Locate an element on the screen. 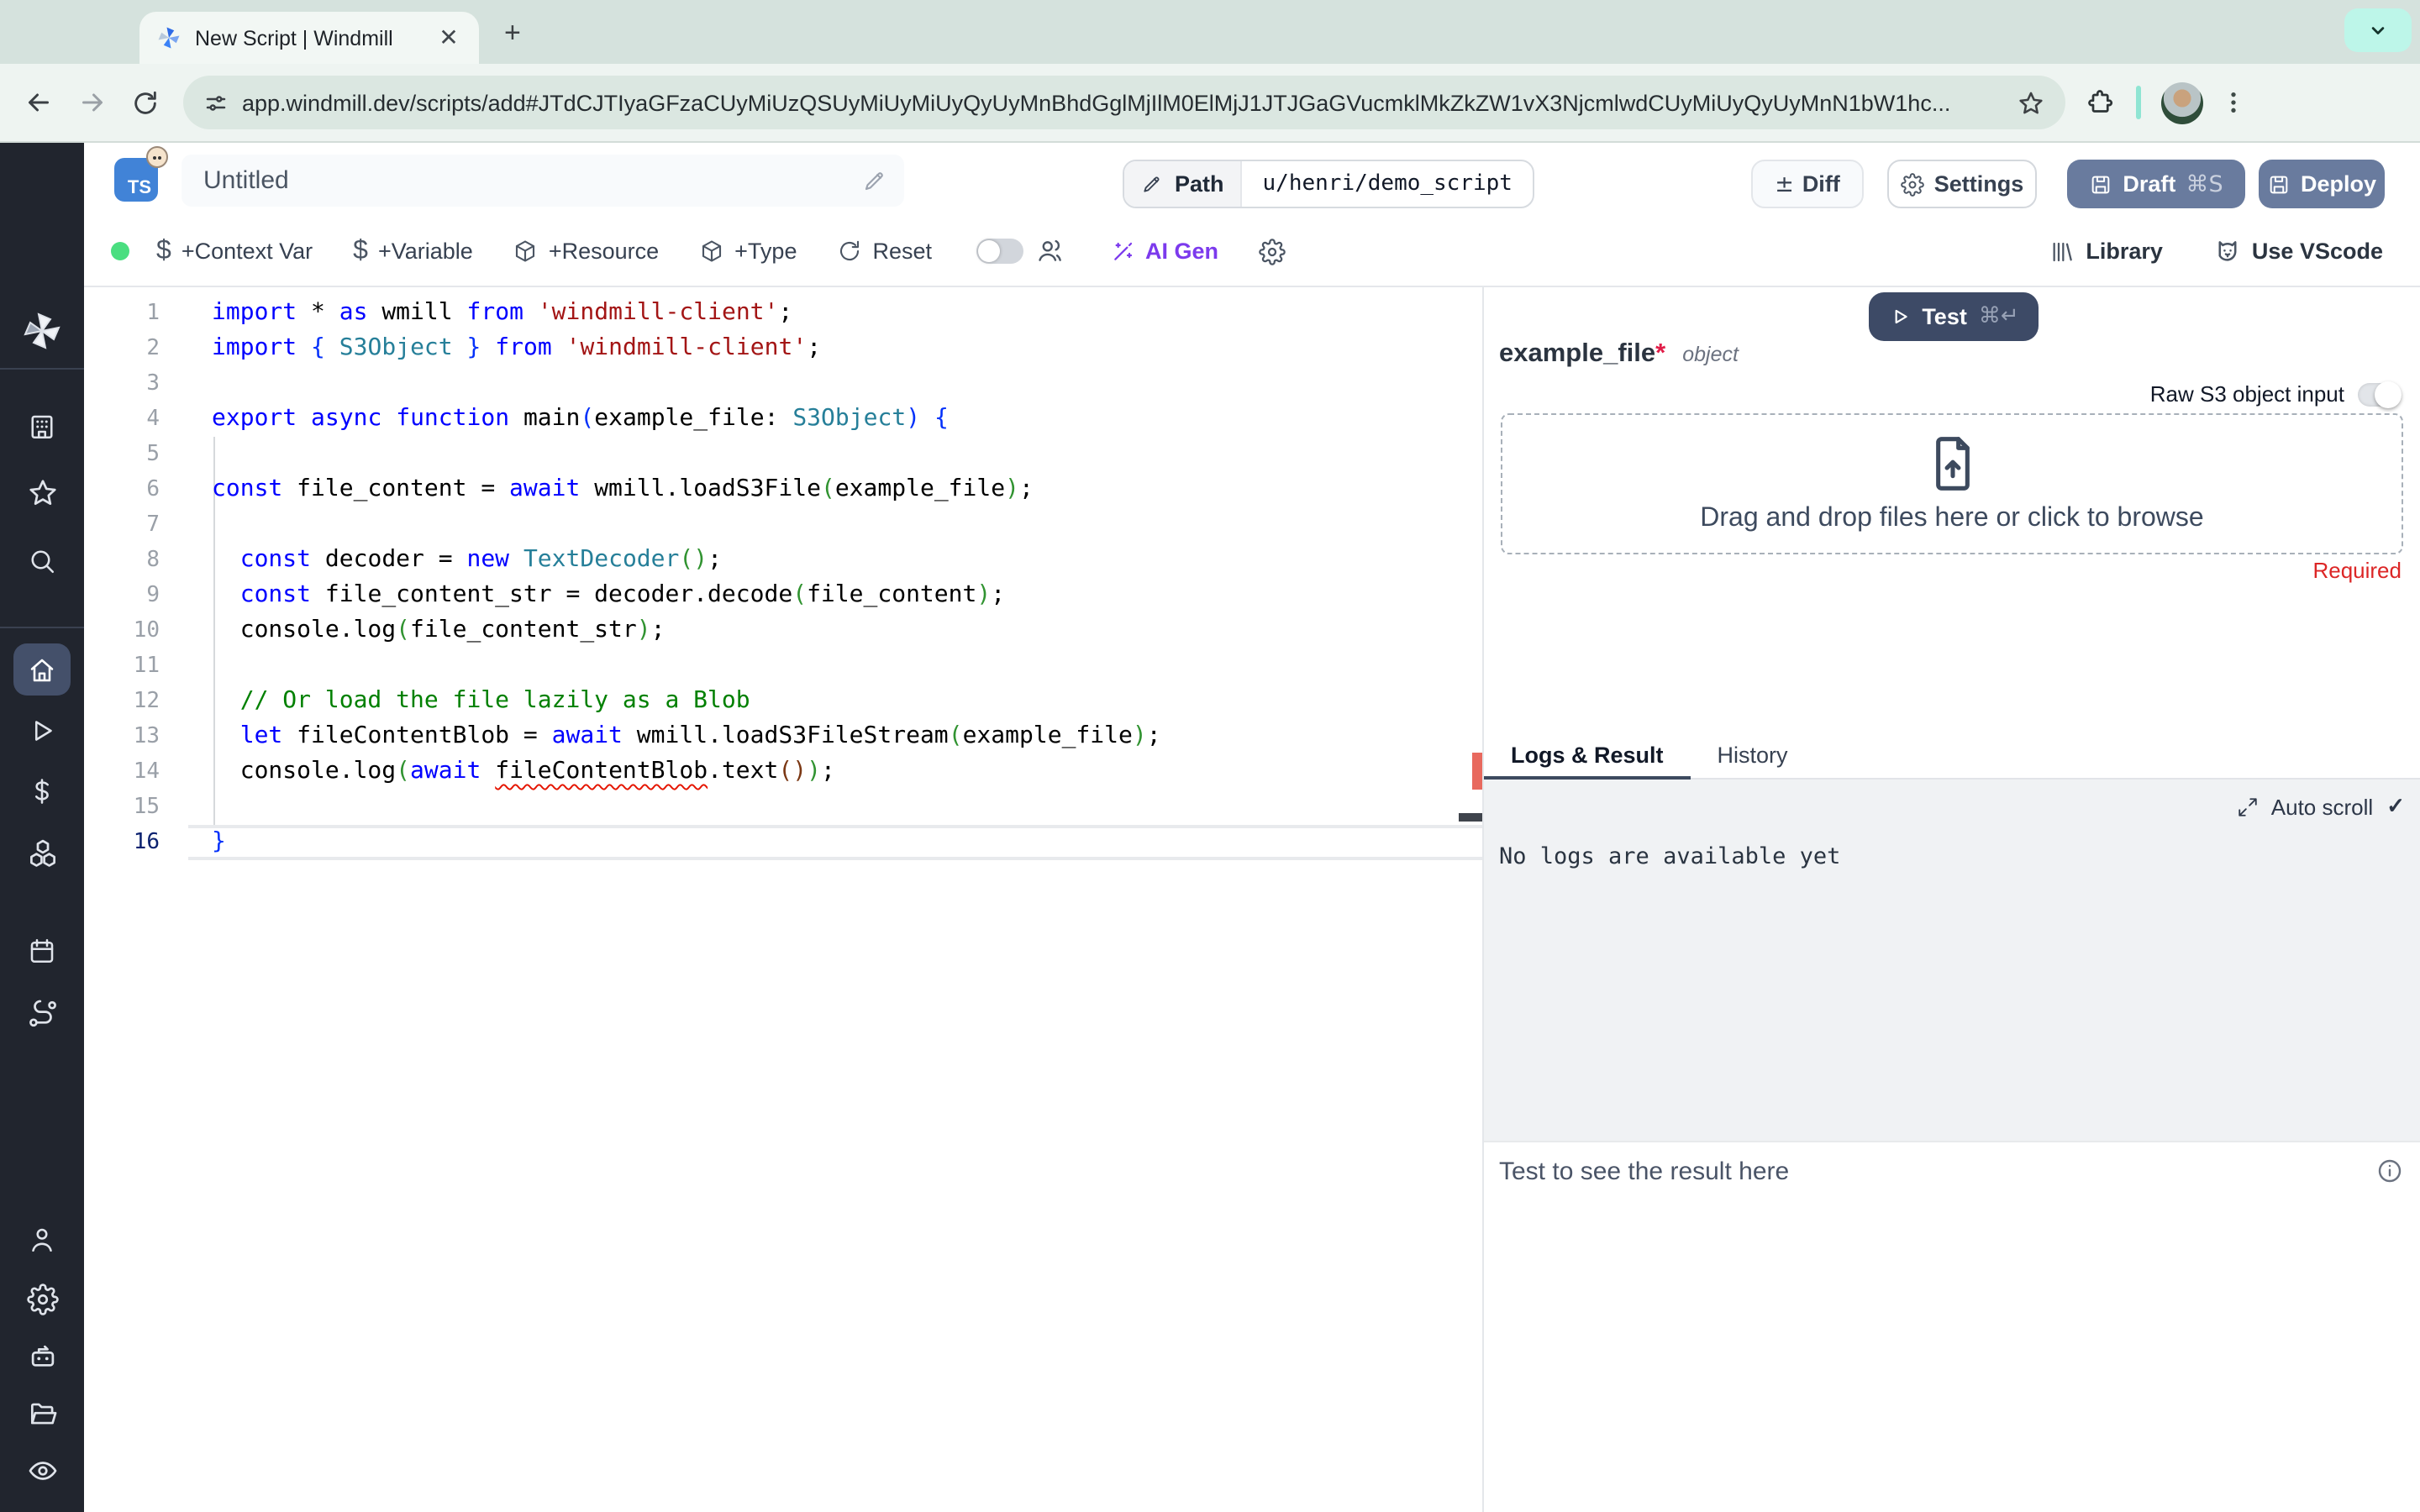 This screenshot has width=2420, height=1512. workspace-building-icon is located at coordinates (42, 427).